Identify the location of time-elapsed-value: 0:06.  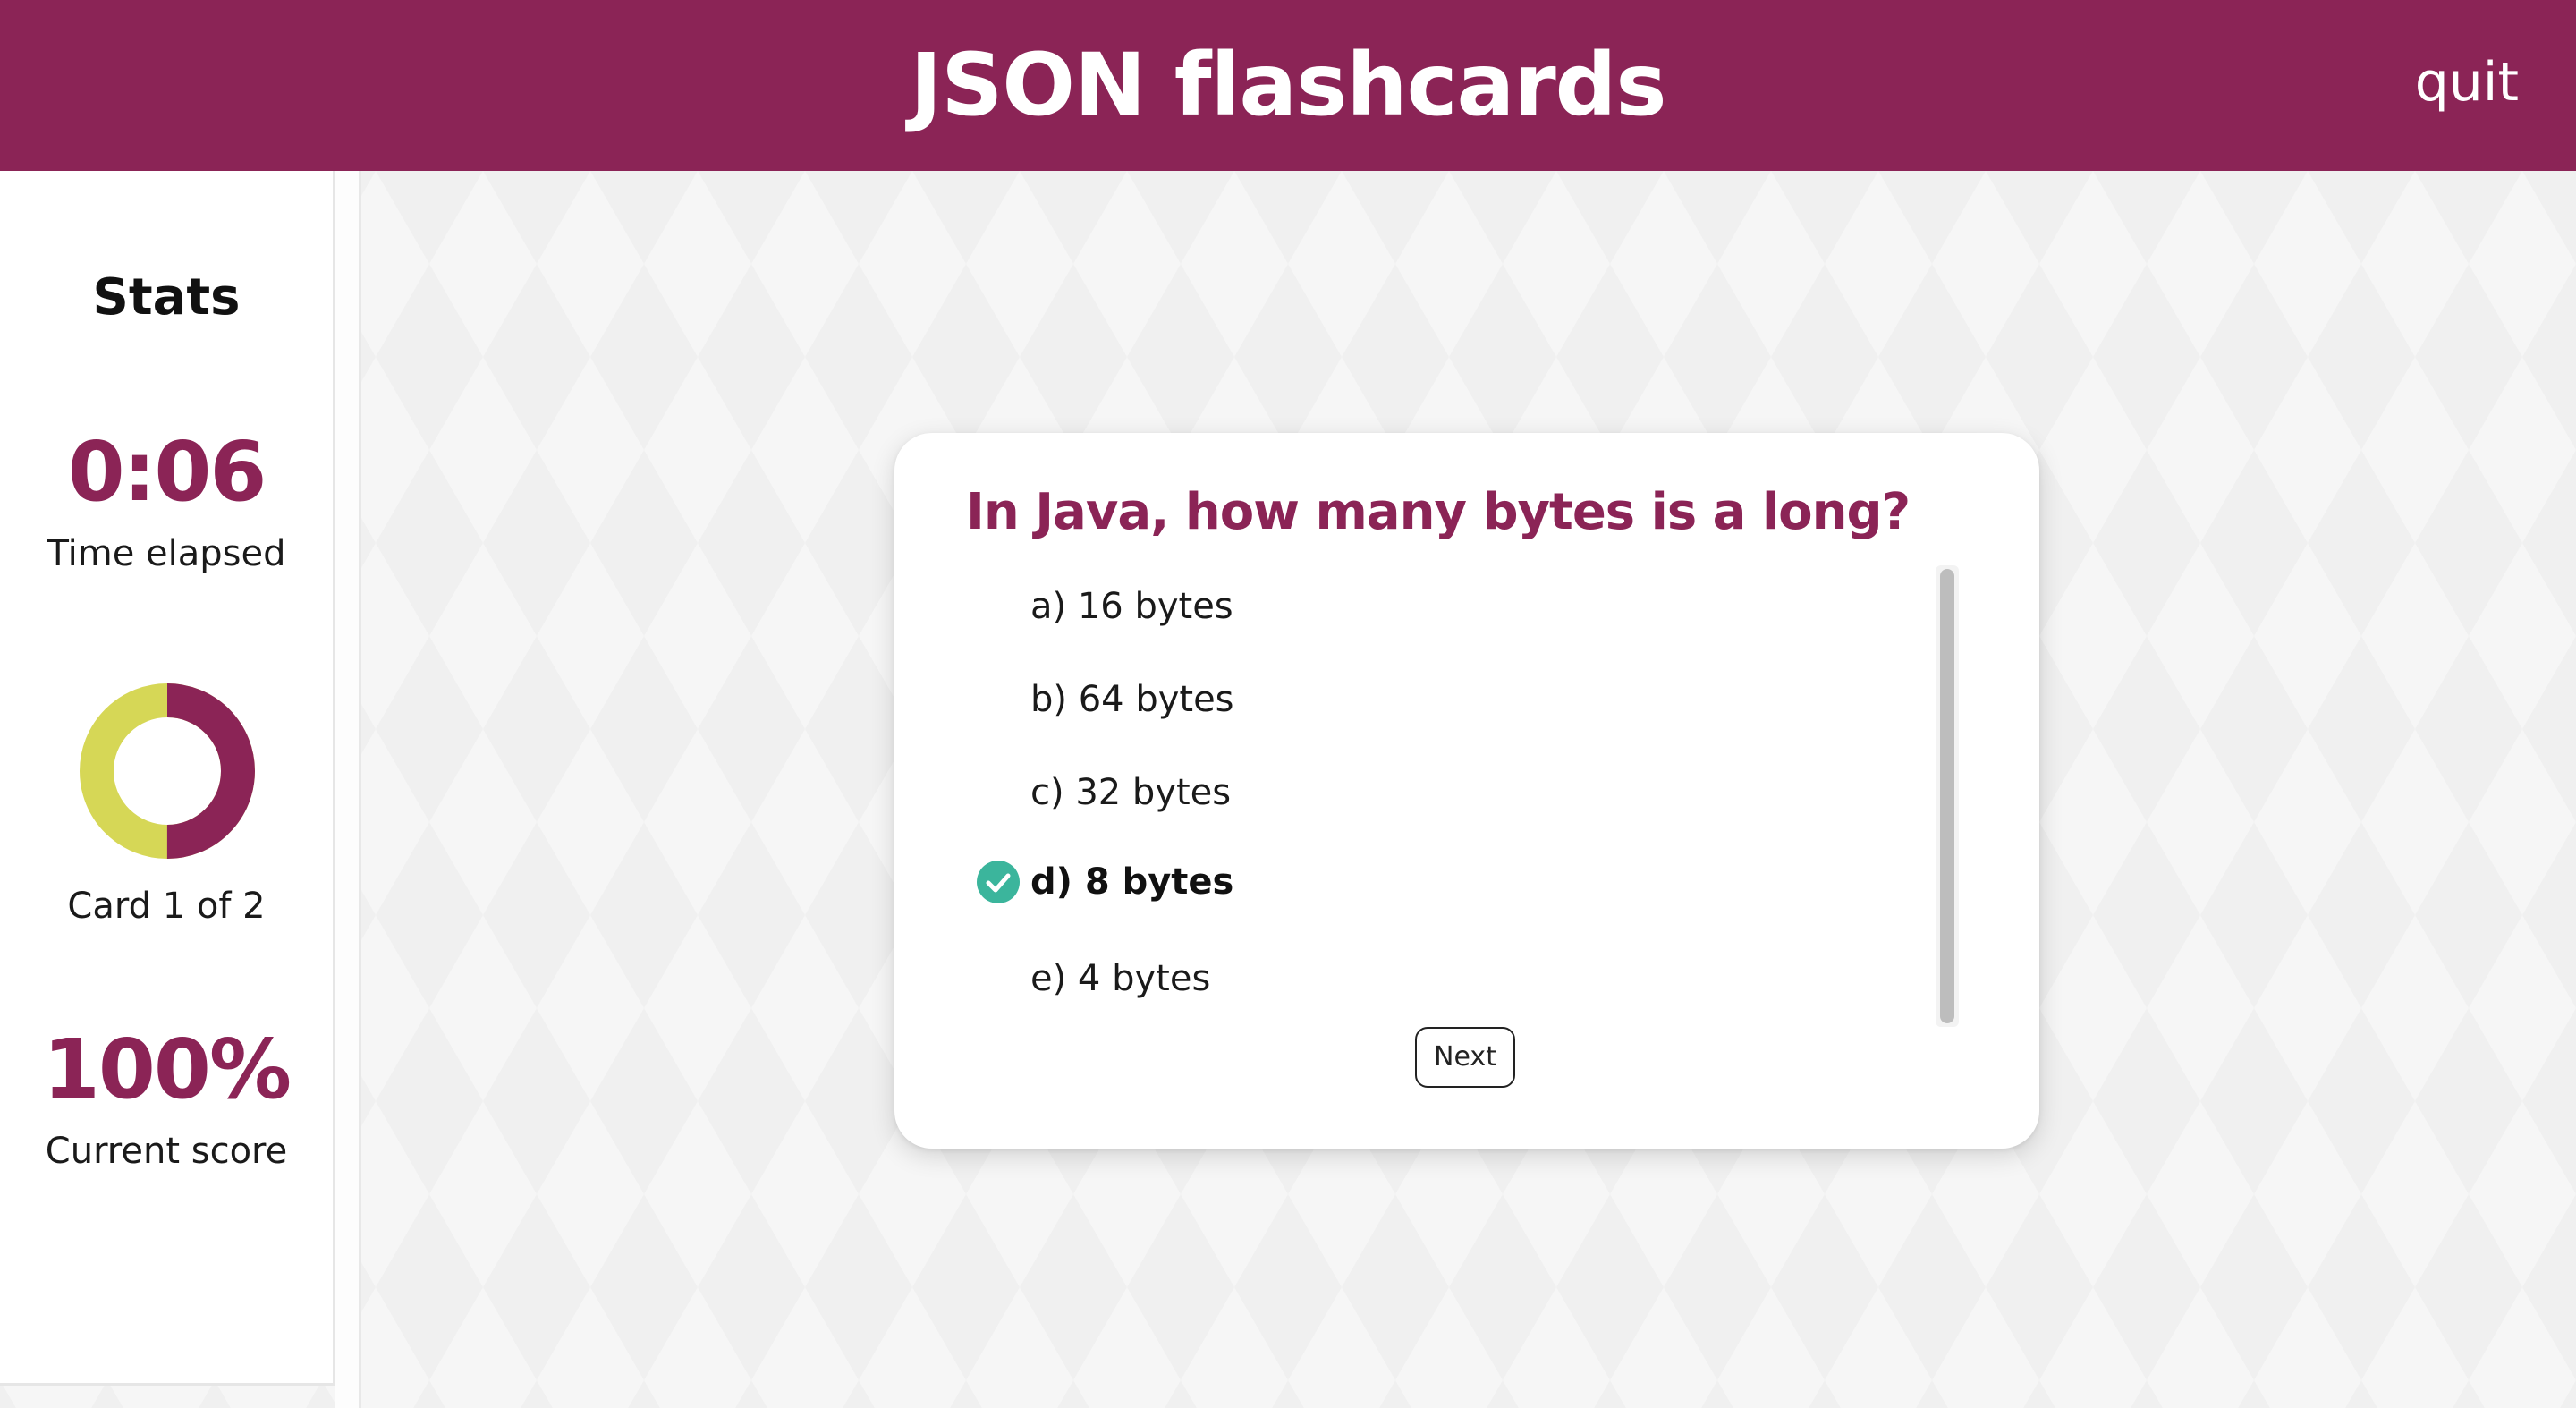
(167, 472).